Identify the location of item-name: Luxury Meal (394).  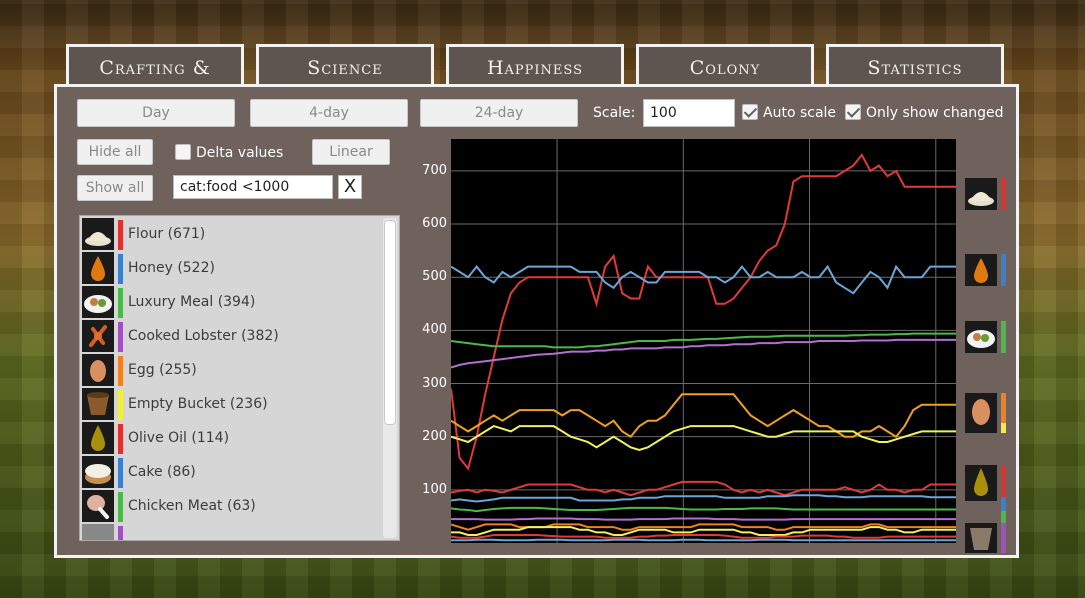
(192, 302).